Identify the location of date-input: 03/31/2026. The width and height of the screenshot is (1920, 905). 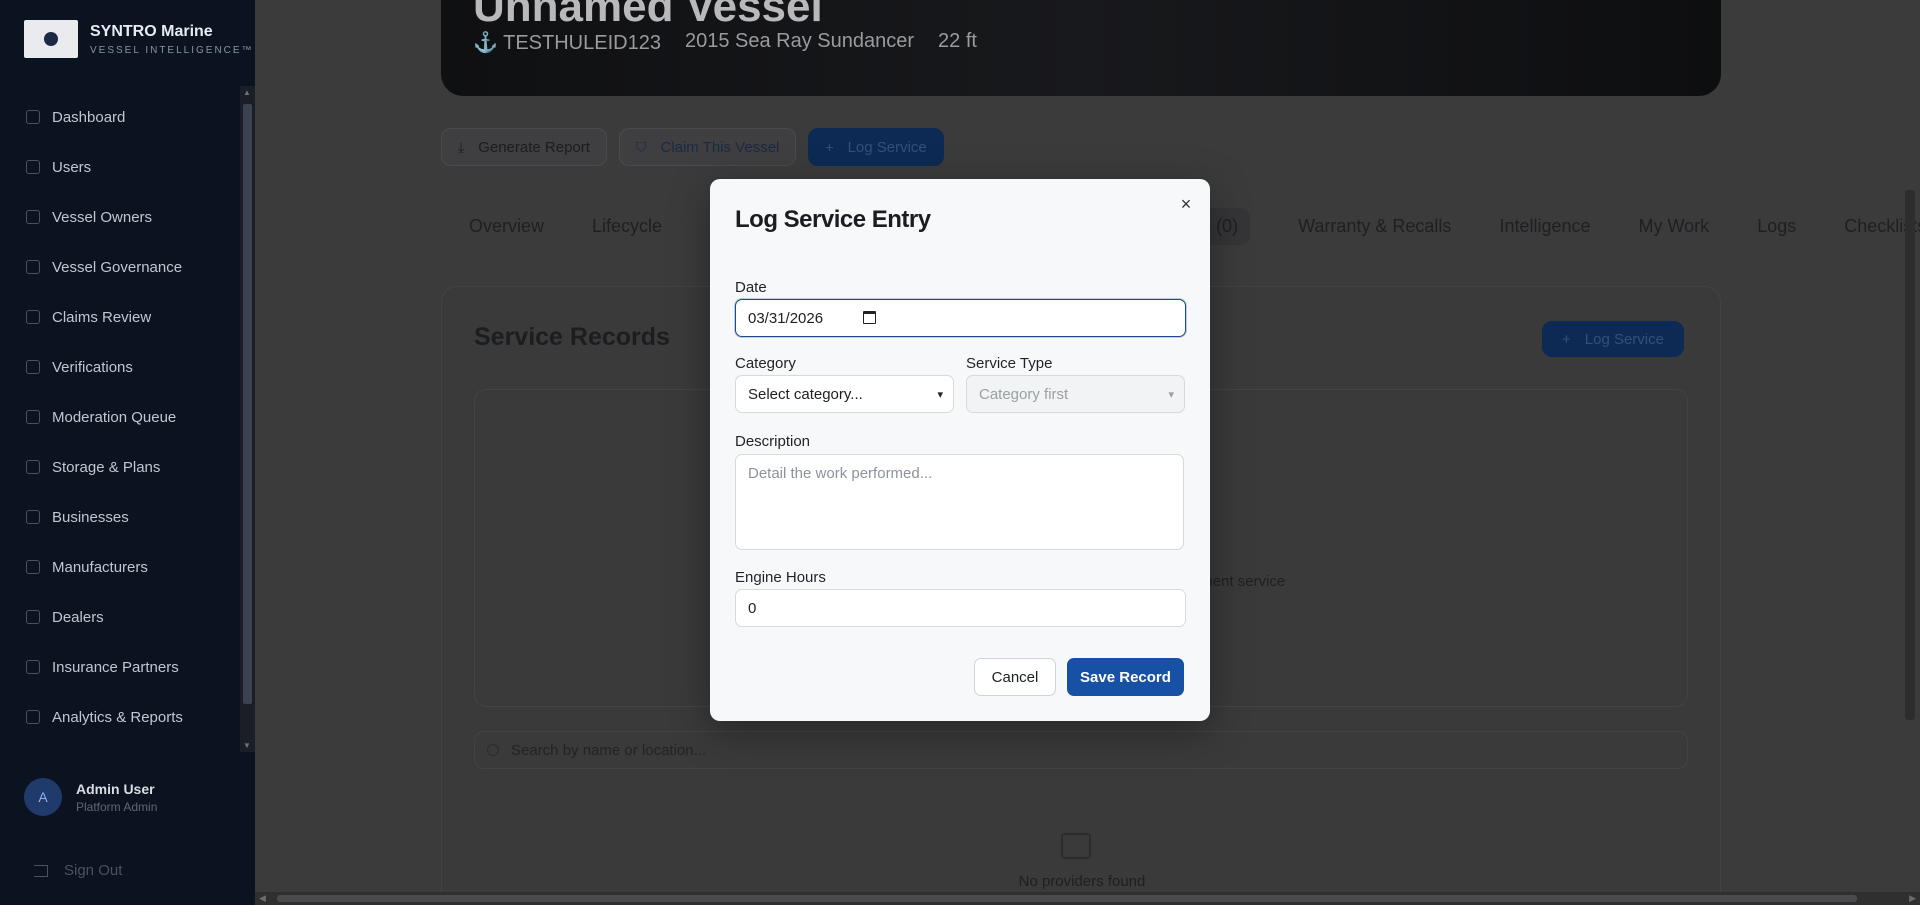
(960, 318).